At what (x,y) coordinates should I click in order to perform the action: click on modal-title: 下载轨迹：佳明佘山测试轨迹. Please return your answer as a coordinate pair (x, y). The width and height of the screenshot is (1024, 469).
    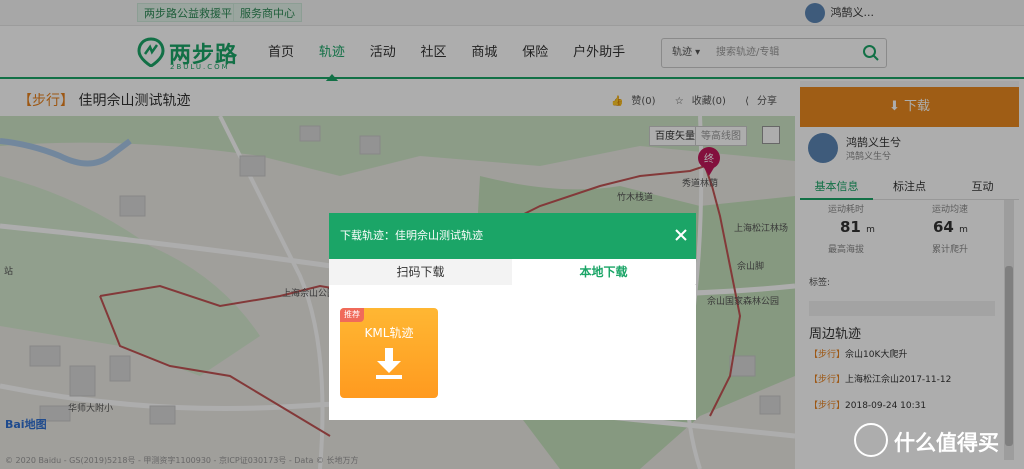
    Looking at the image, I should click on (411, 235).